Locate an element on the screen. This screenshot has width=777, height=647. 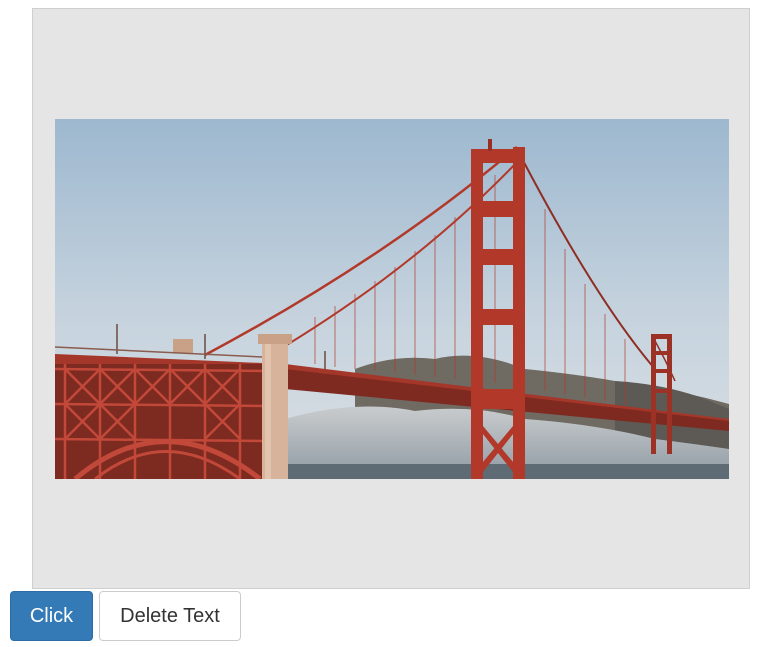
delete-text-button: Delete Text is located at coordinates (170, 616).